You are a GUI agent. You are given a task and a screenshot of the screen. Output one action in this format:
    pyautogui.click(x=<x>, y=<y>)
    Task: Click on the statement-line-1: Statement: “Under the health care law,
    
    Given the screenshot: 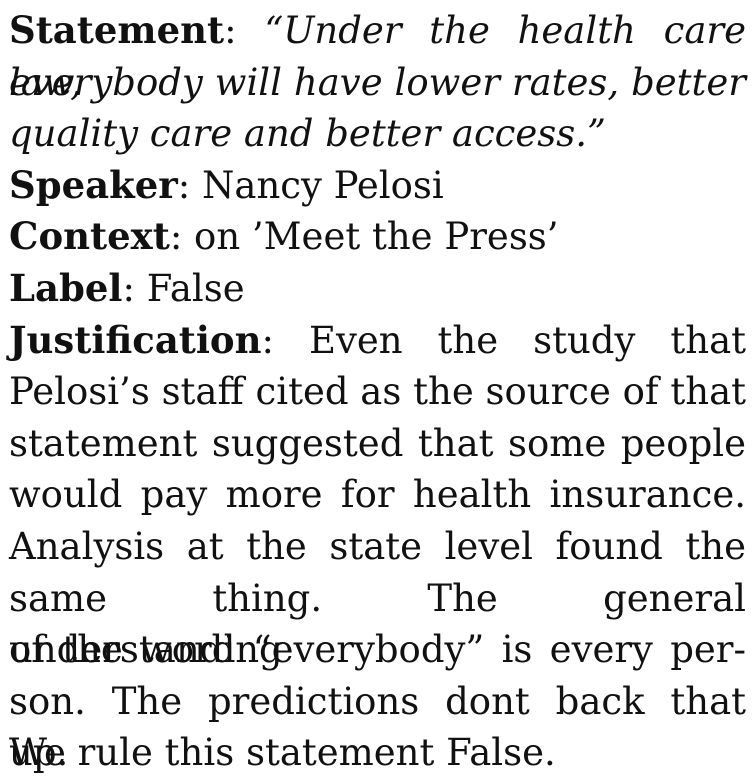 What is the action you would take?
    pyautogui.click(x=377, y=54)
    